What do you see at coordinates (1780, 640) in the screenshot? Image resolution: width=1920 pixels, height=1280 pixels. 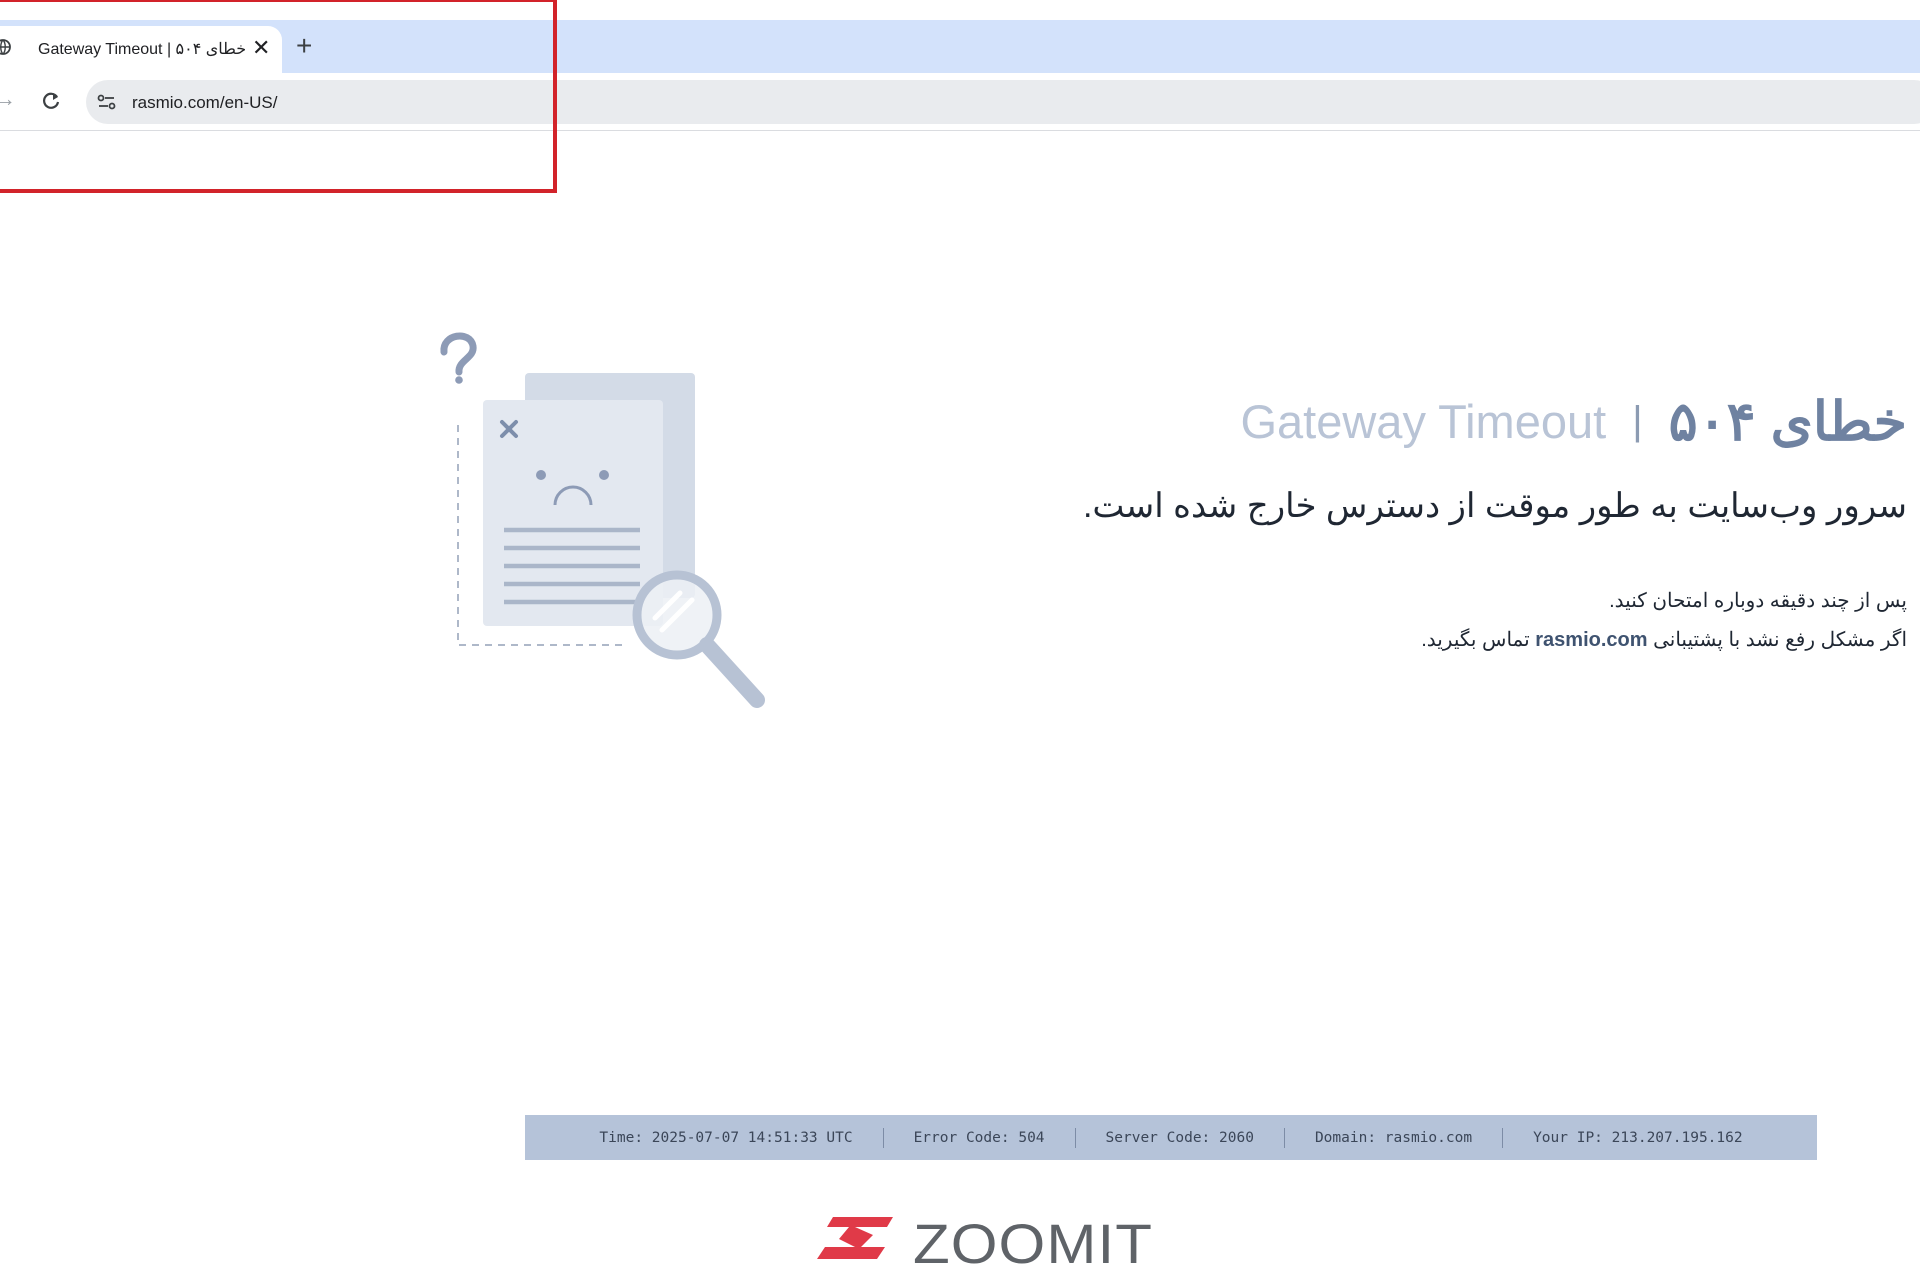 I see `support-text-before: اگر مشکل رفع نشد با پشتیبانی` at bounding box center [1780, 640].